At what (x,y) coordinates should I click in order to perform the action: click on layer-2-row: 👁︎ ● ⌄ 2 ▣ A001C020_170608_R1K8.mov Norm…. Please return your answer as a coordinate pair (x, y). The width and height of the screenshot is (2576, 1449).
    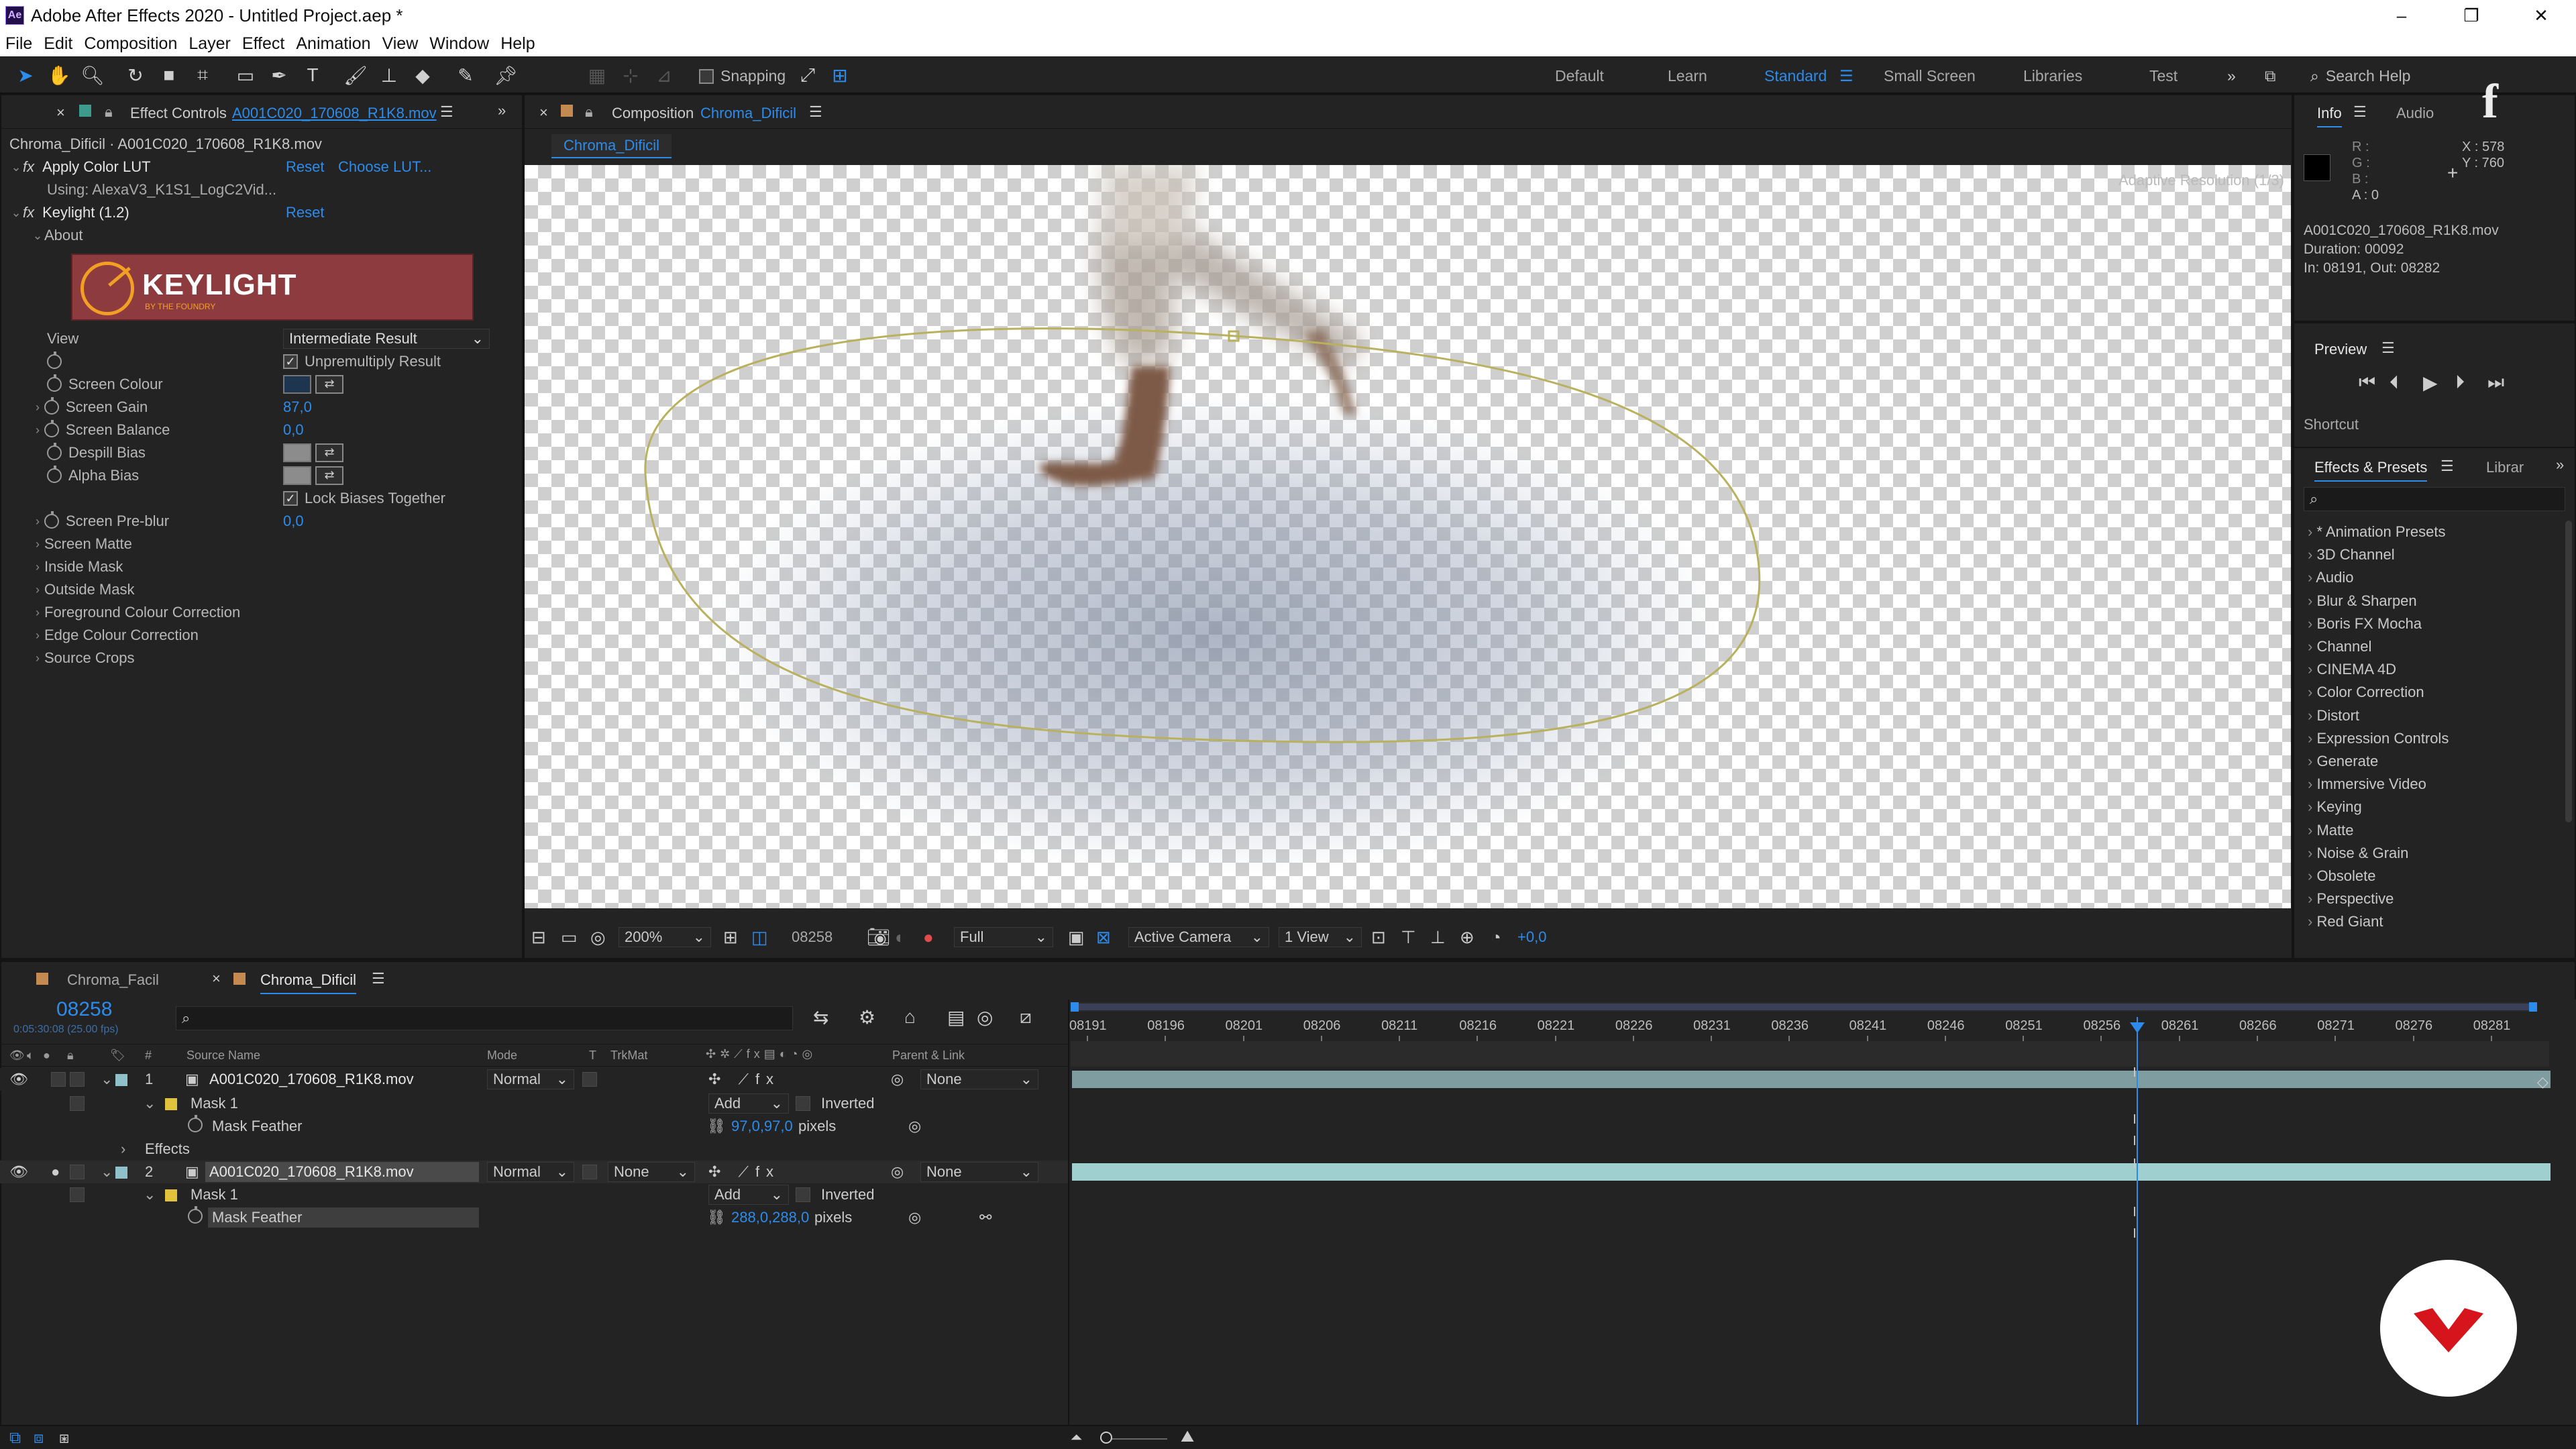
    Looking at the image, I should click on (534, 1172).